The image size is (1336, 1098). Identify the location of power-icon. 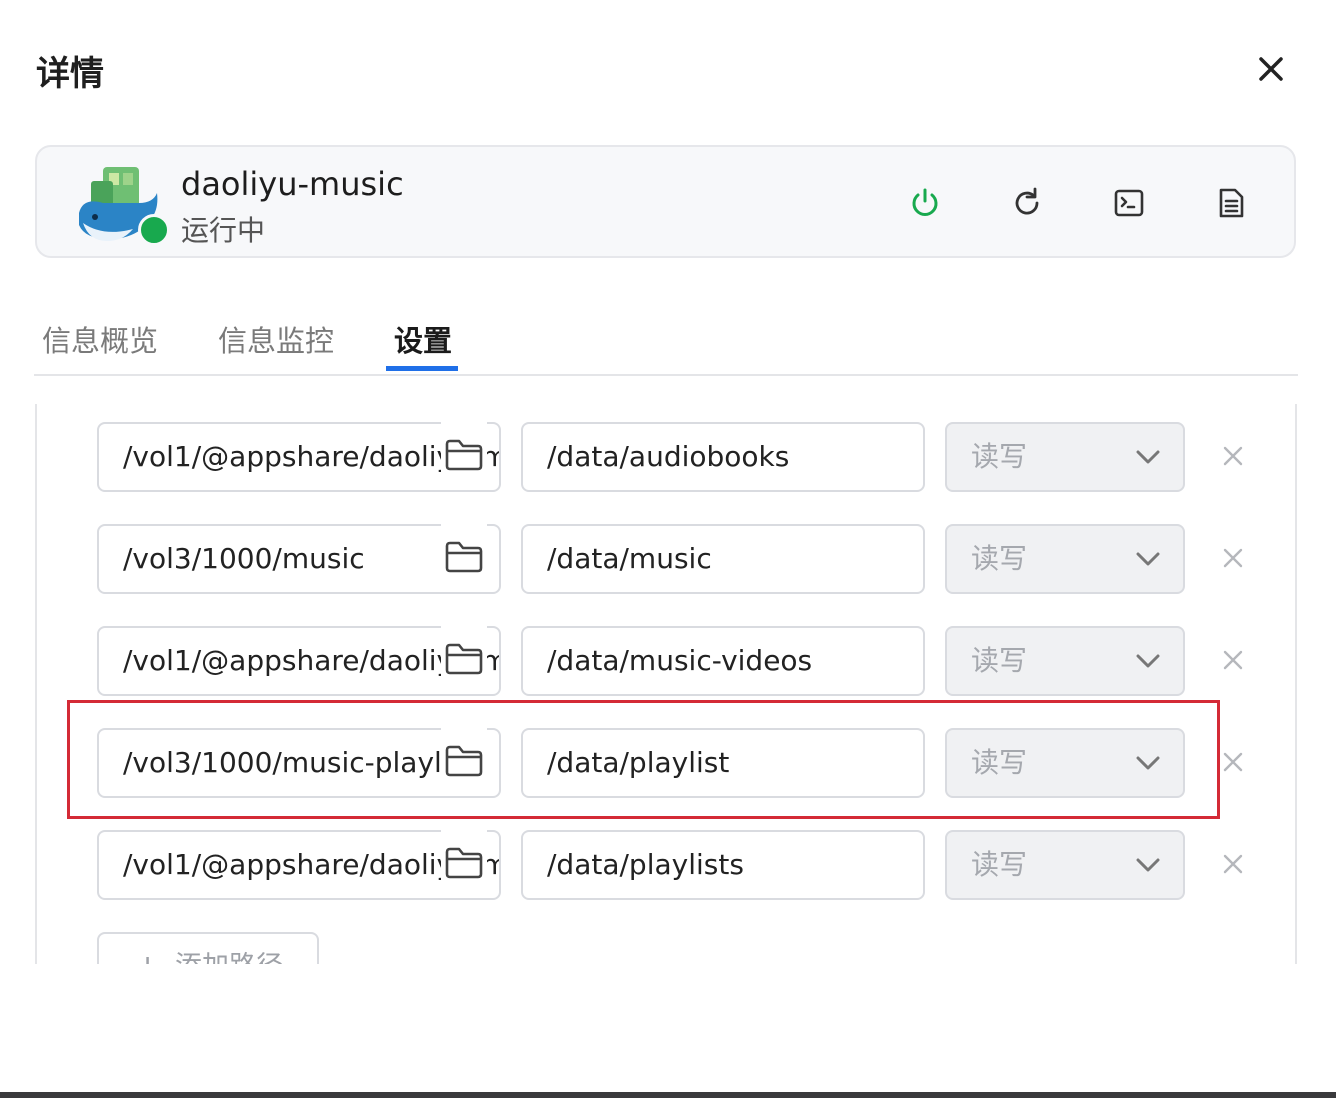
(925, 202).